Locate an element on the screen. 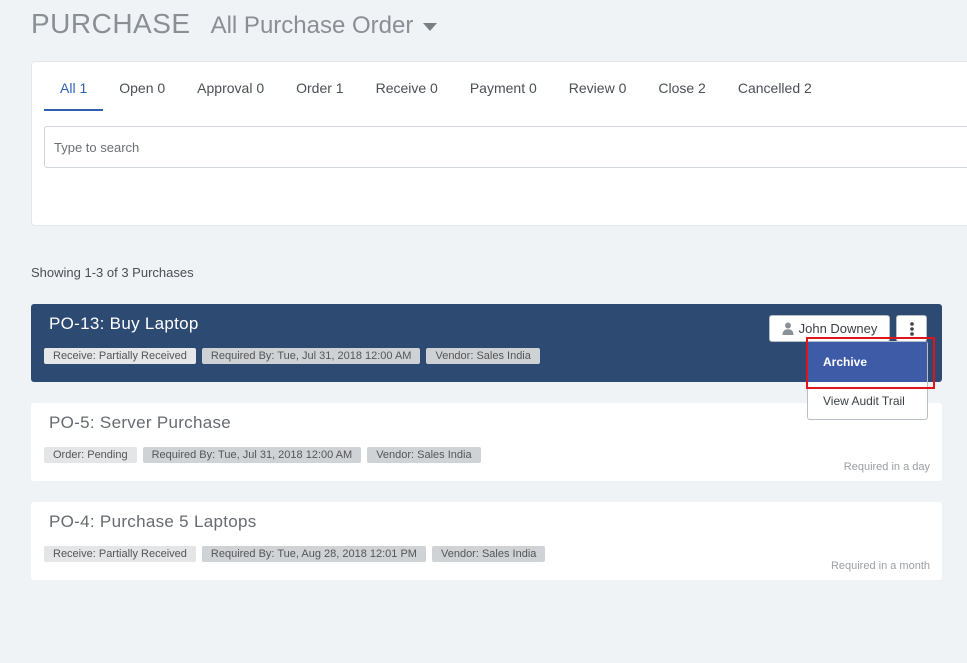  status-tag: Order: Pending is located at coordinates (90, 455).